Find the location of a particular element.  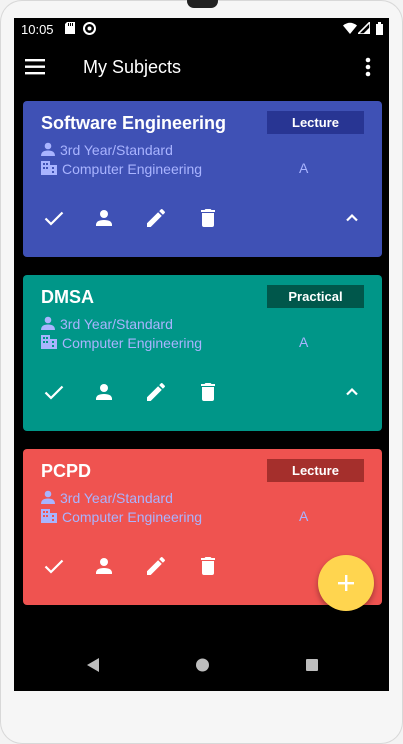

back-icon is located at coordinates (93, 667).